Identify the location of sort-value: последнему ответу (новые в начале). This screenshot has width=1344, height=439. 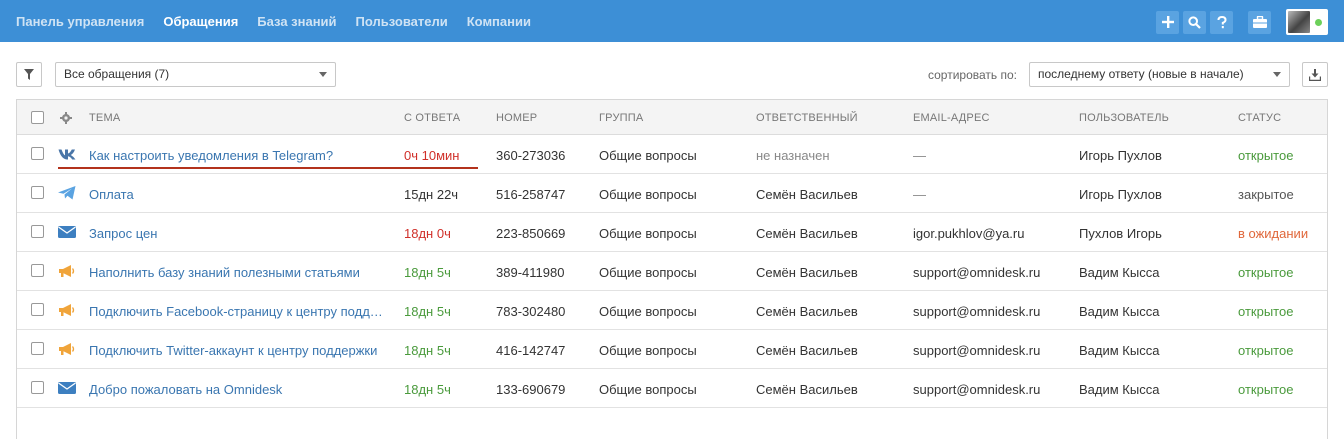
(1141, 74).